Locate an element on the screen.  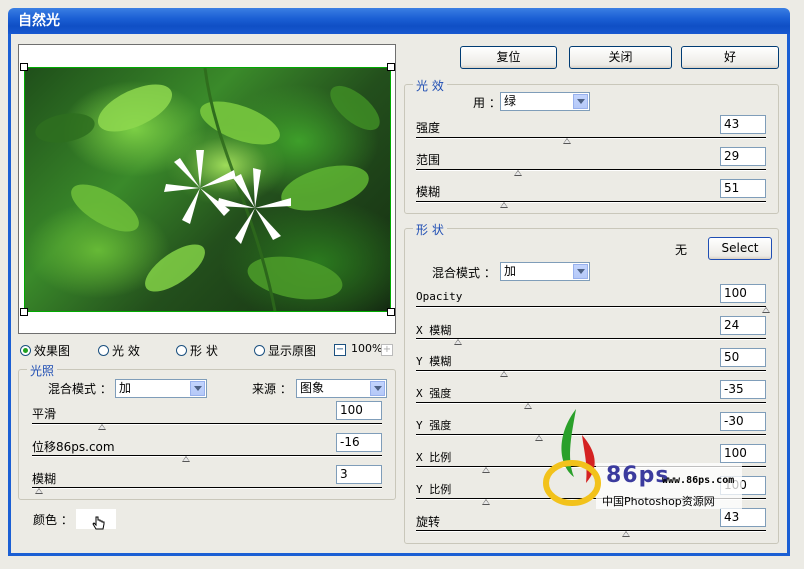
effect-blur-input: 51 is located at coordinates (743, 188).